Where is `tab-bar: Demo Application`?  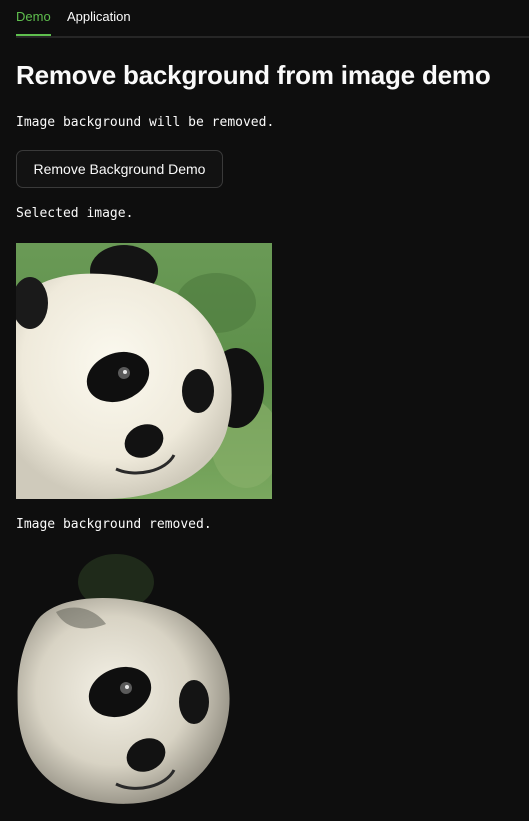
tab-bar: Demo Application is located at coordinates (272, 19).